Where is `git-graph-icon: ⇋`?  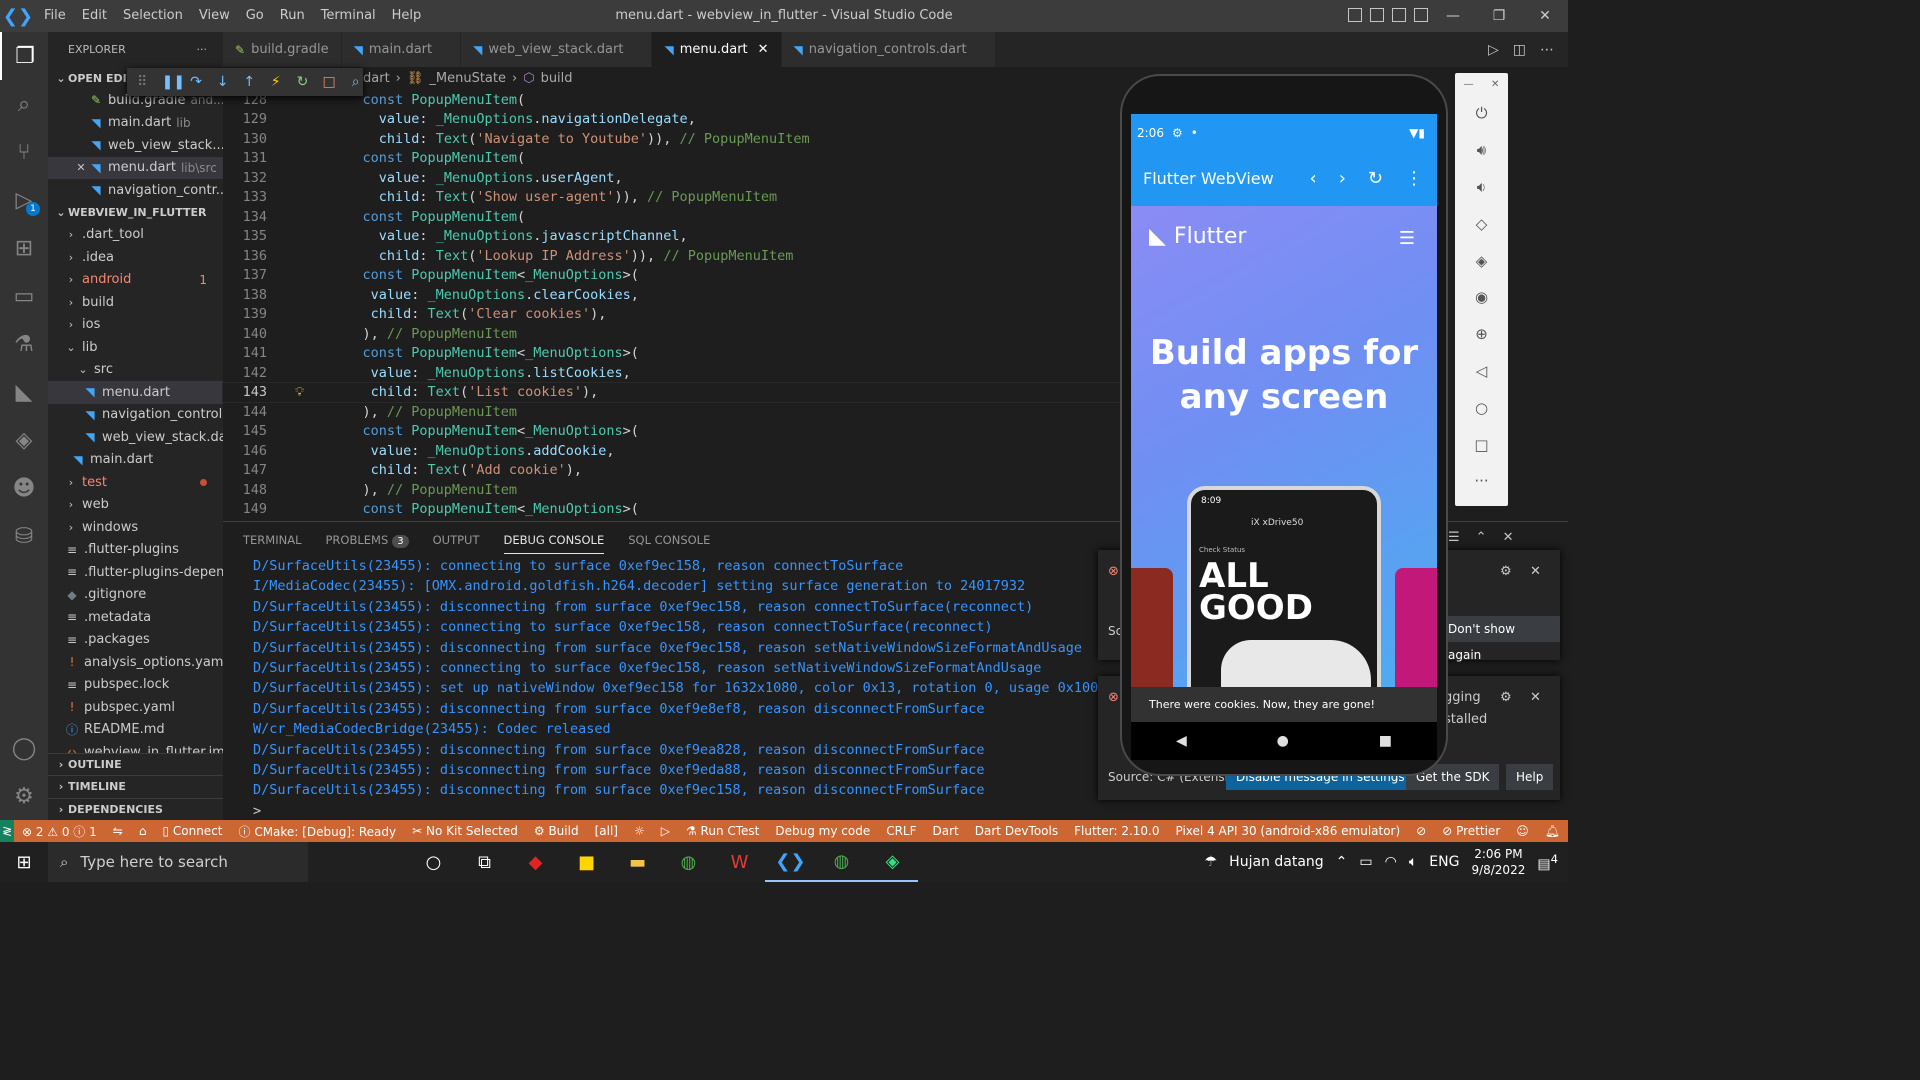
git-graph-icon: ⇋ is located at coordinates (118, 831).